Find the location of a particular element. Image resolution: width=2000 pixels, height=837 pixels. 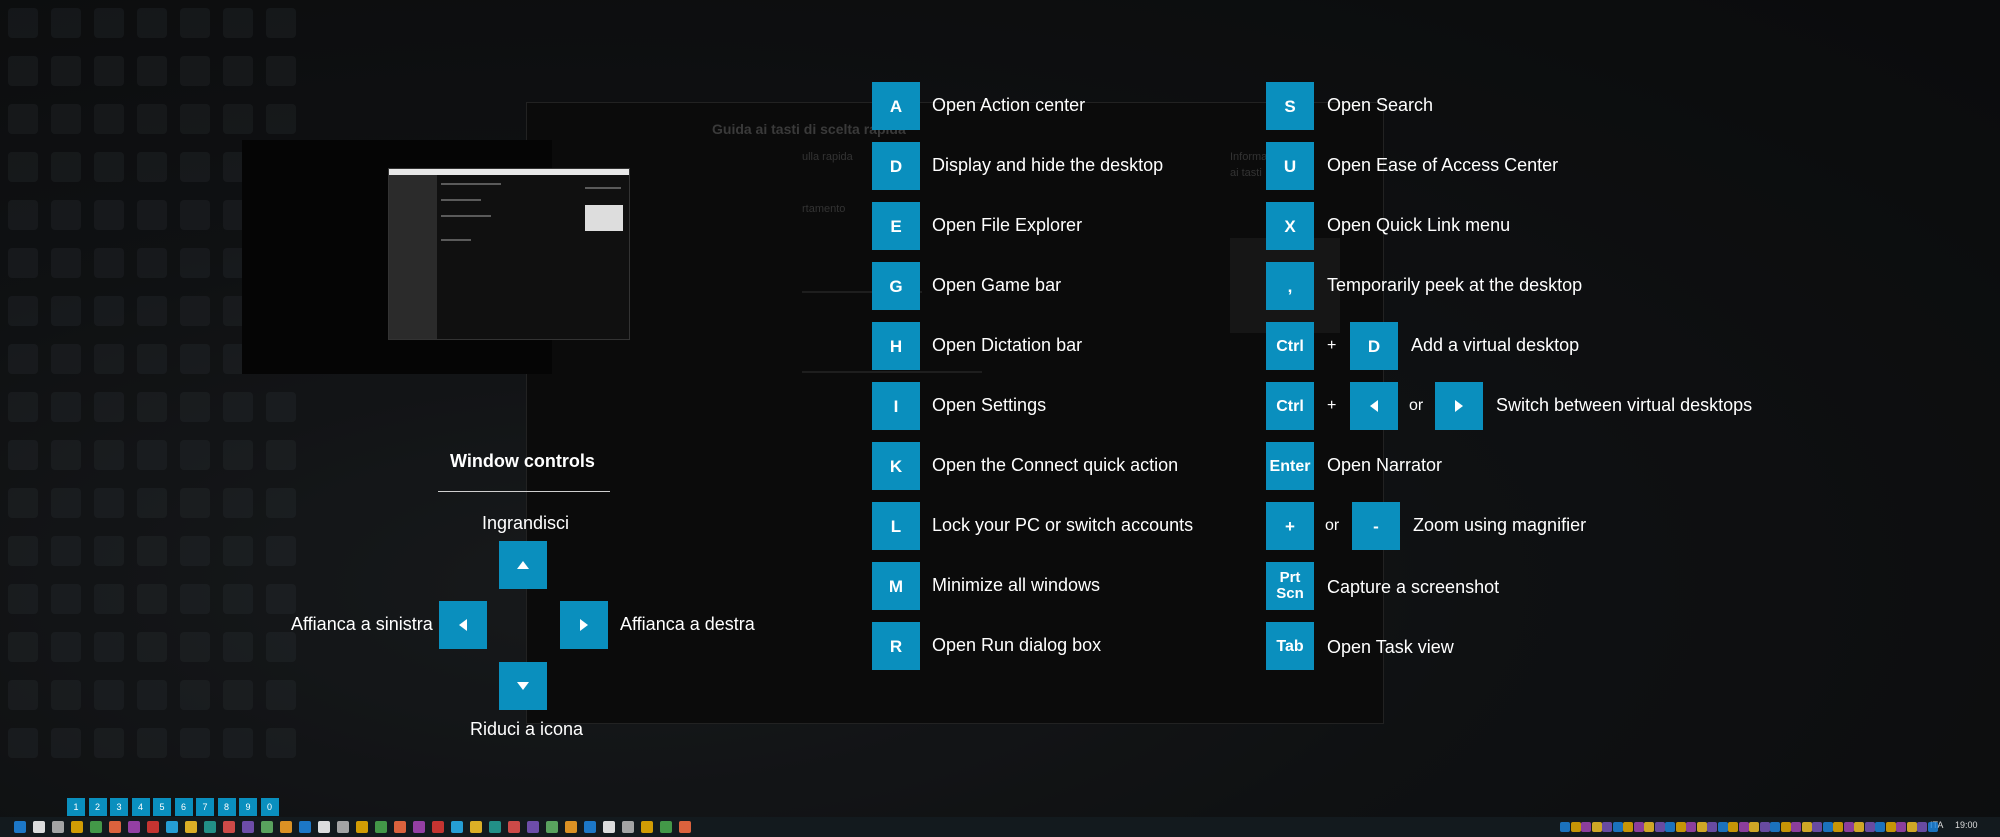

snap-right-label: Affianca a destra is located at coordinates (687, 624).